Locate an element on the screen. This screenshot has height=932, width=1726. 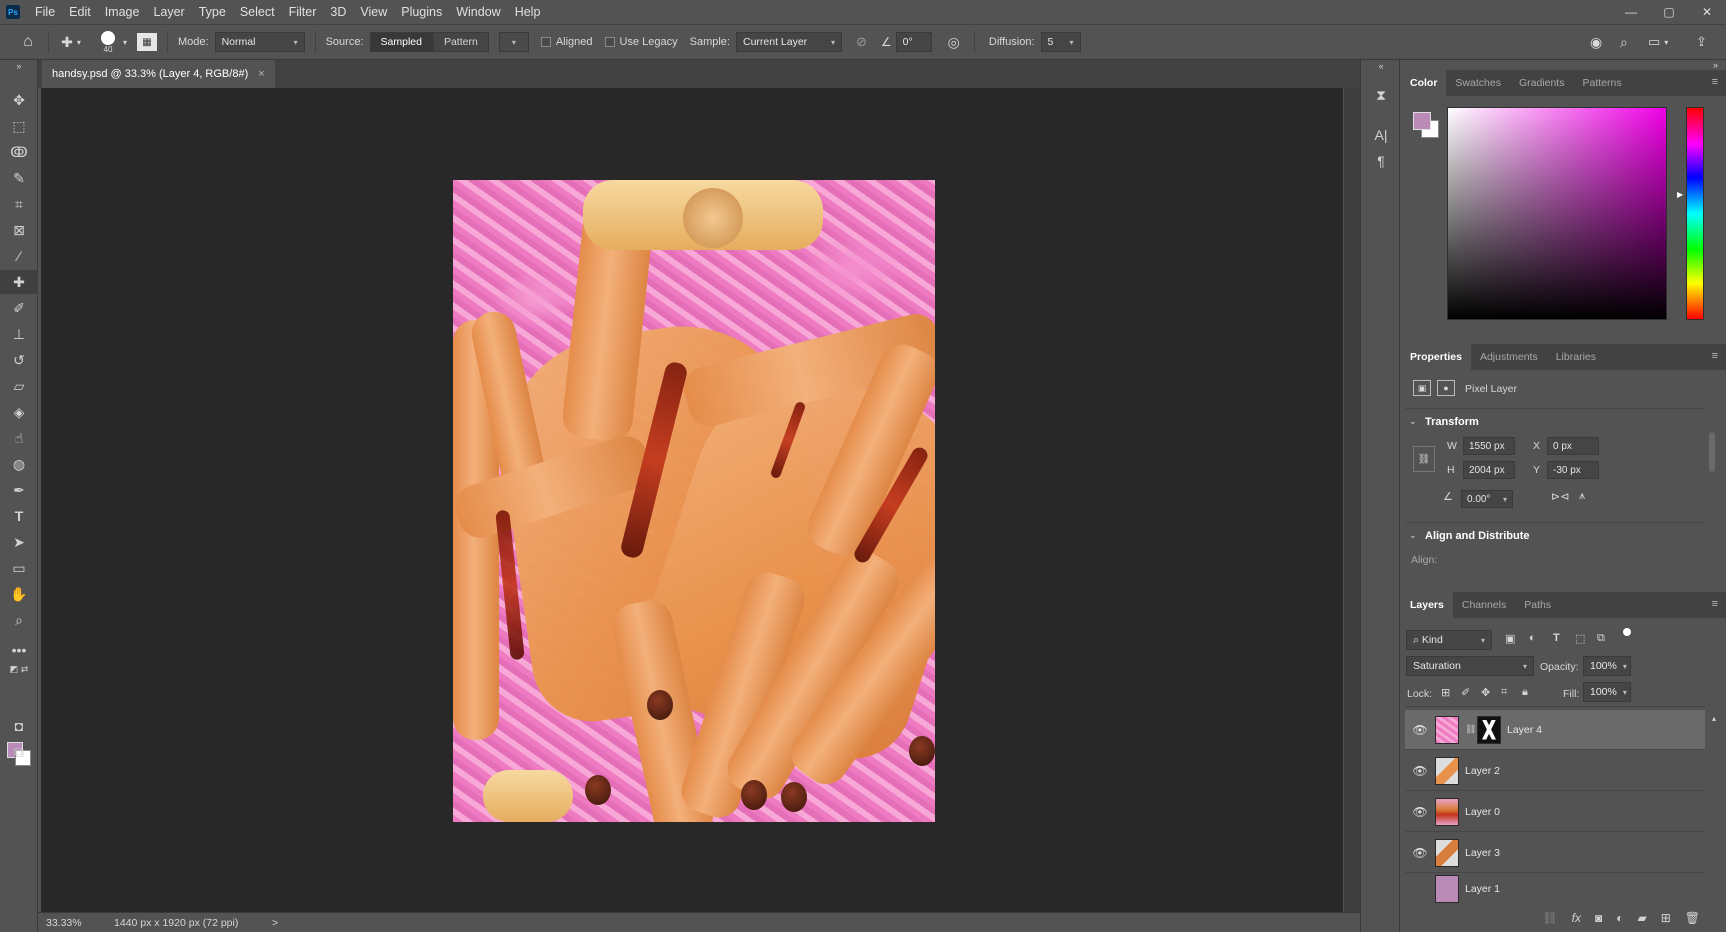
smudge-tool-icon: ☝ is located at coordinates (19, 438).